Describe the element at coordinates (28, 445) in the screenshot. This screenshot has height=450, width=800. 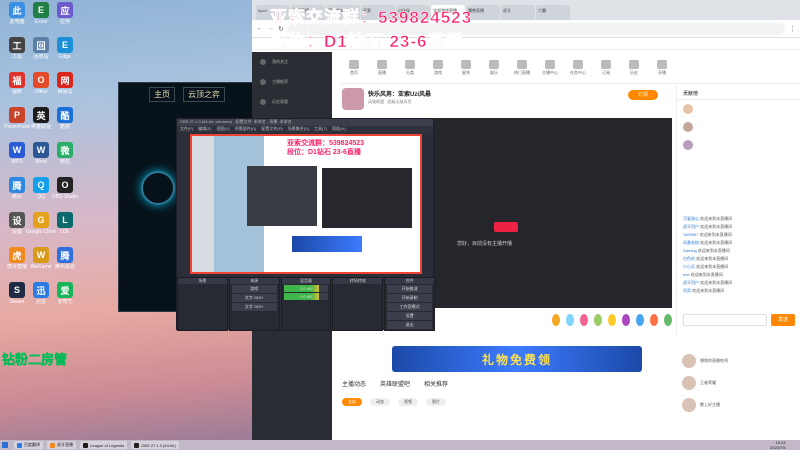
I see `taskbar-item: 百度翻译` at that location.